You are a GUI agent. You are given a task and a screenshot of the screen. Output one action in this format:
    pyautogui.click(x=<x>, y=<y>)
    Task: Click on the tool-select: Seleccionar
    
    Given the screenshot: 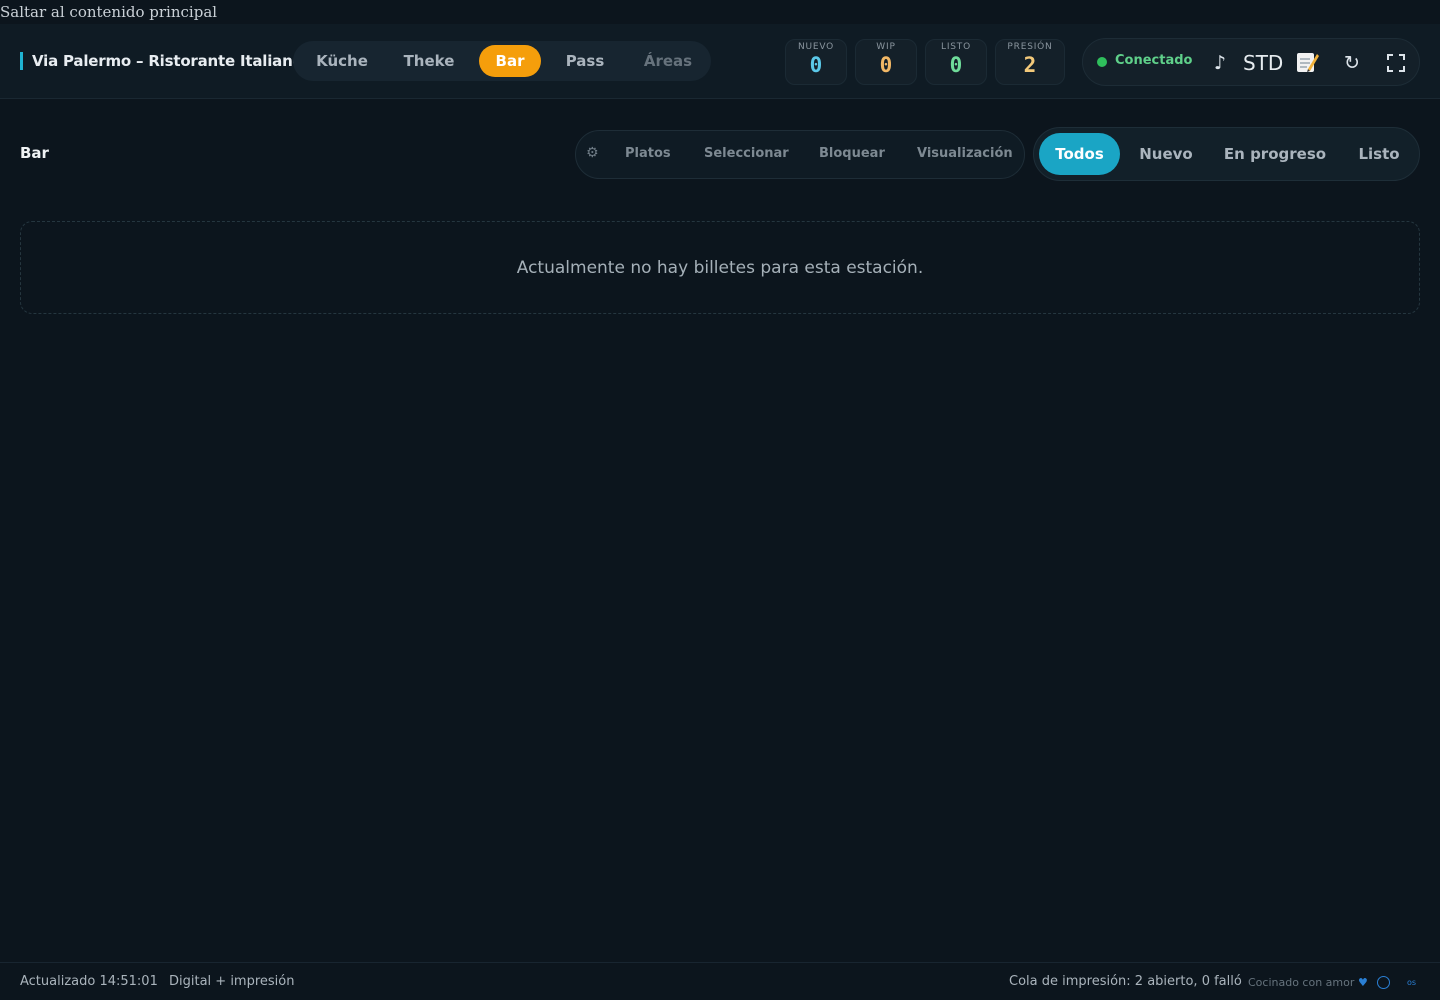 What is the action you would take?
    pyautogui.click(x=746, y=153)
    